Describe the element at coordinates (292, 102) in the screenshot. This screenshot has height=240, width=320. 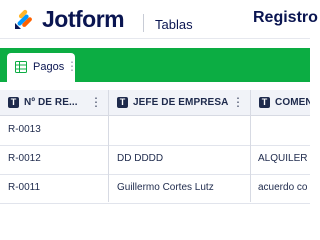
I see `column-header-label: COMEN` at that location.